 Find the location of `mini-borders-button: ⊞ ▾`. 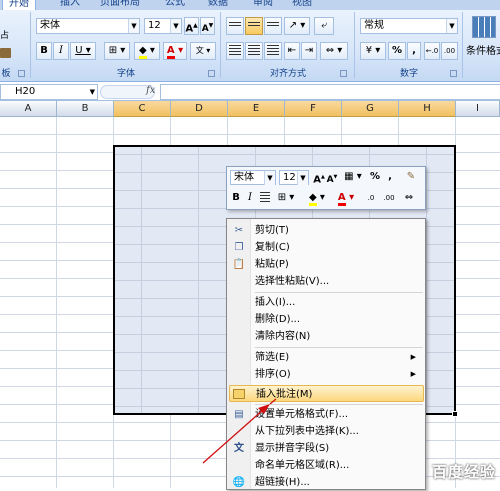

mini-borders-button: ⊞ ▾ is located at coordinates (286, 198).